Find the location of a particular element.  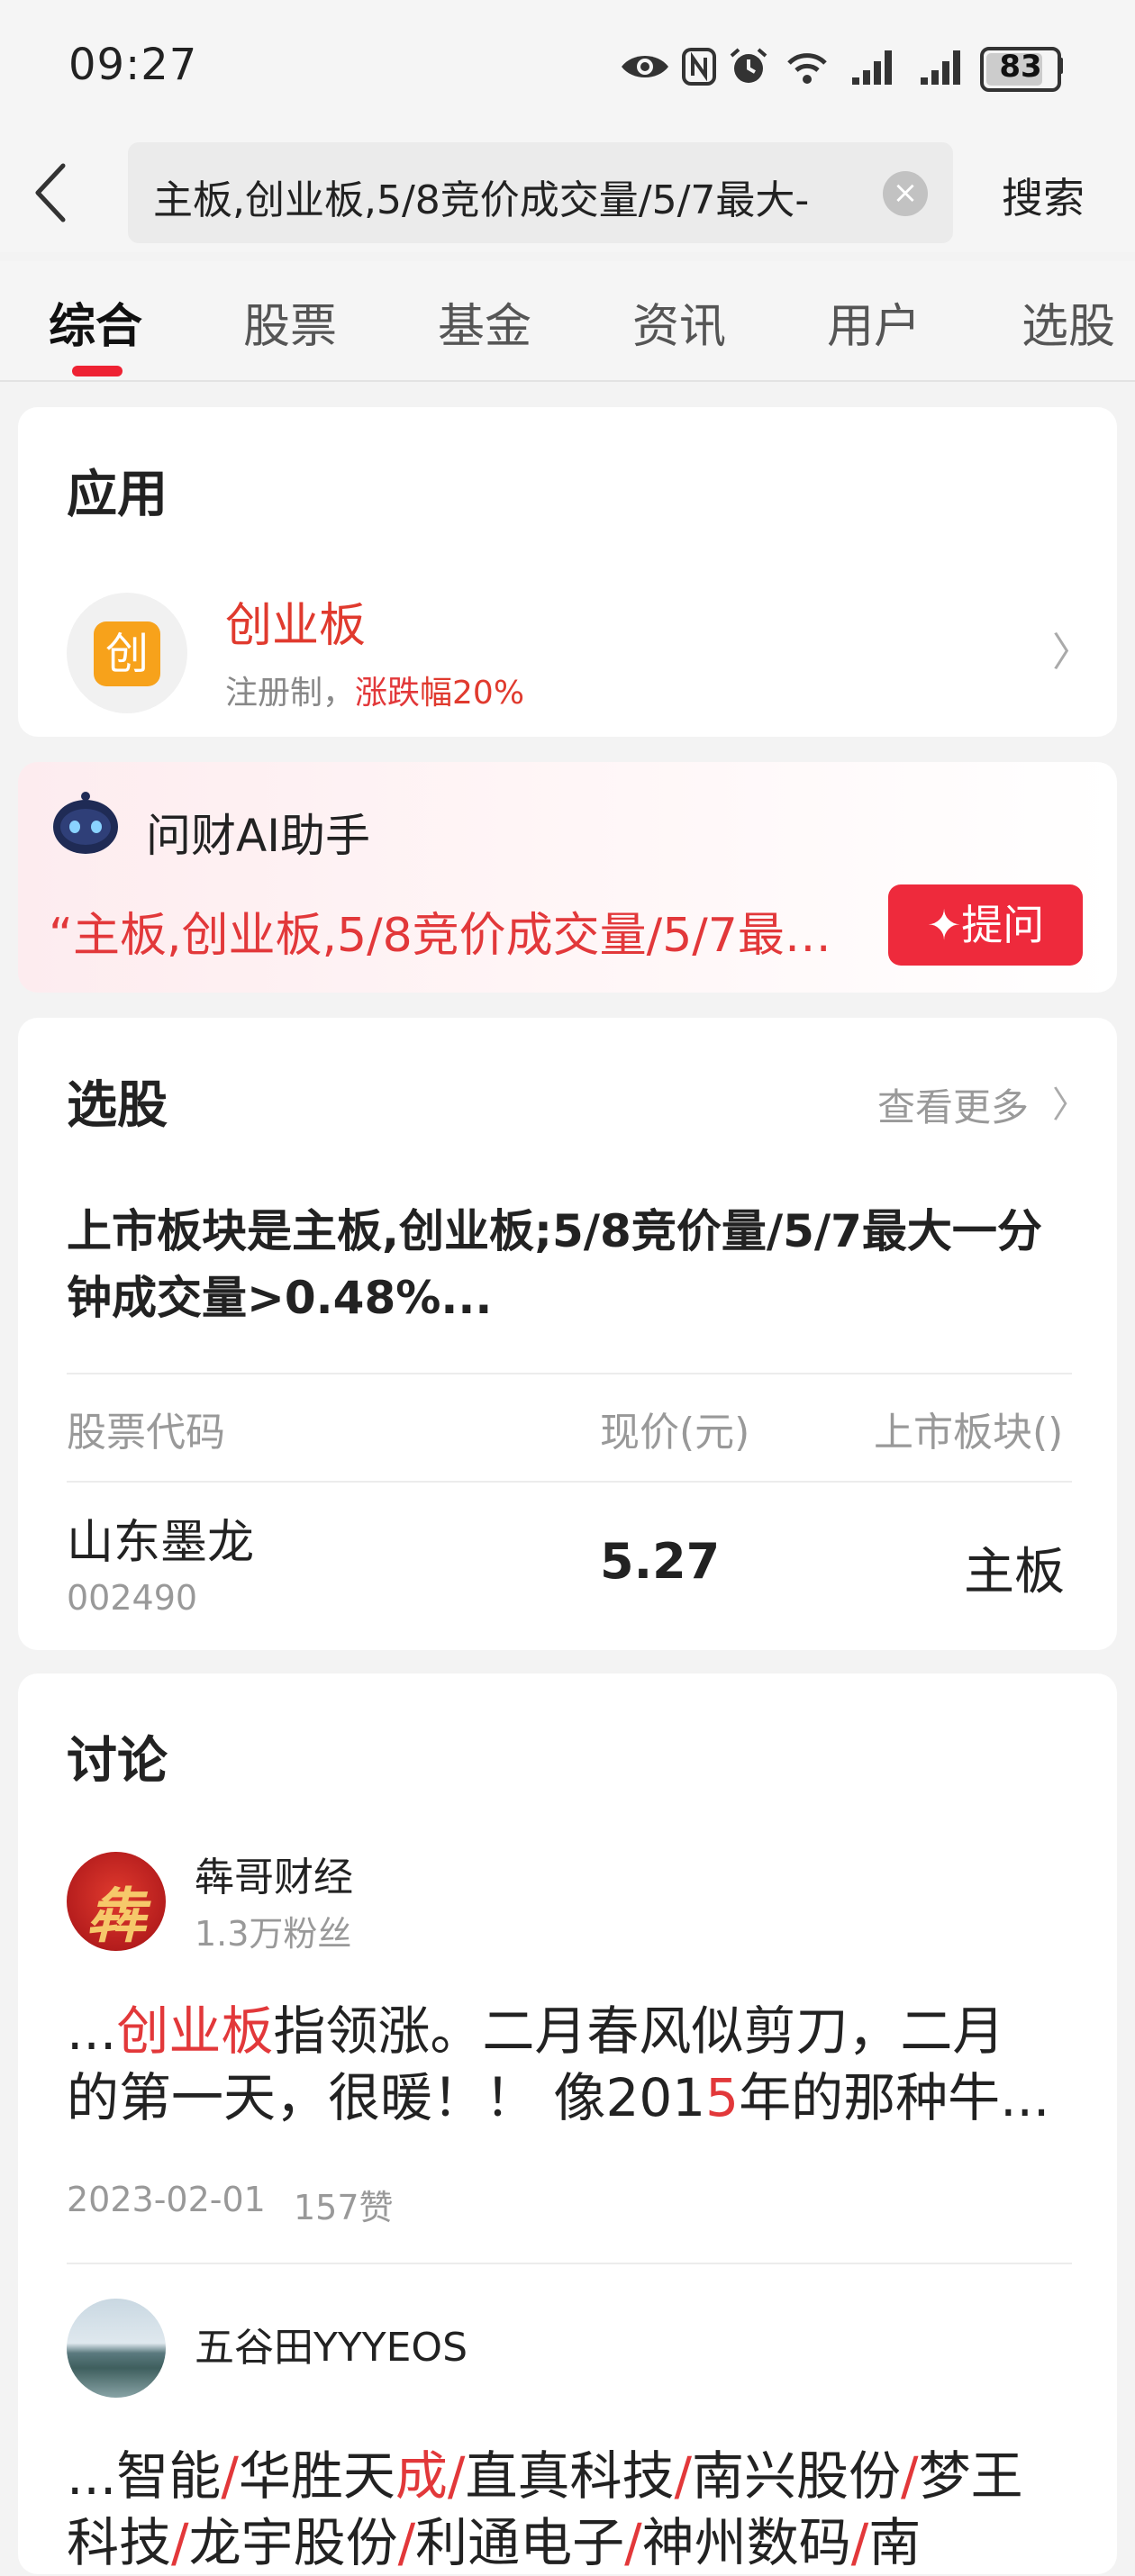

wifi-icon is located at coordinates (807, 68).